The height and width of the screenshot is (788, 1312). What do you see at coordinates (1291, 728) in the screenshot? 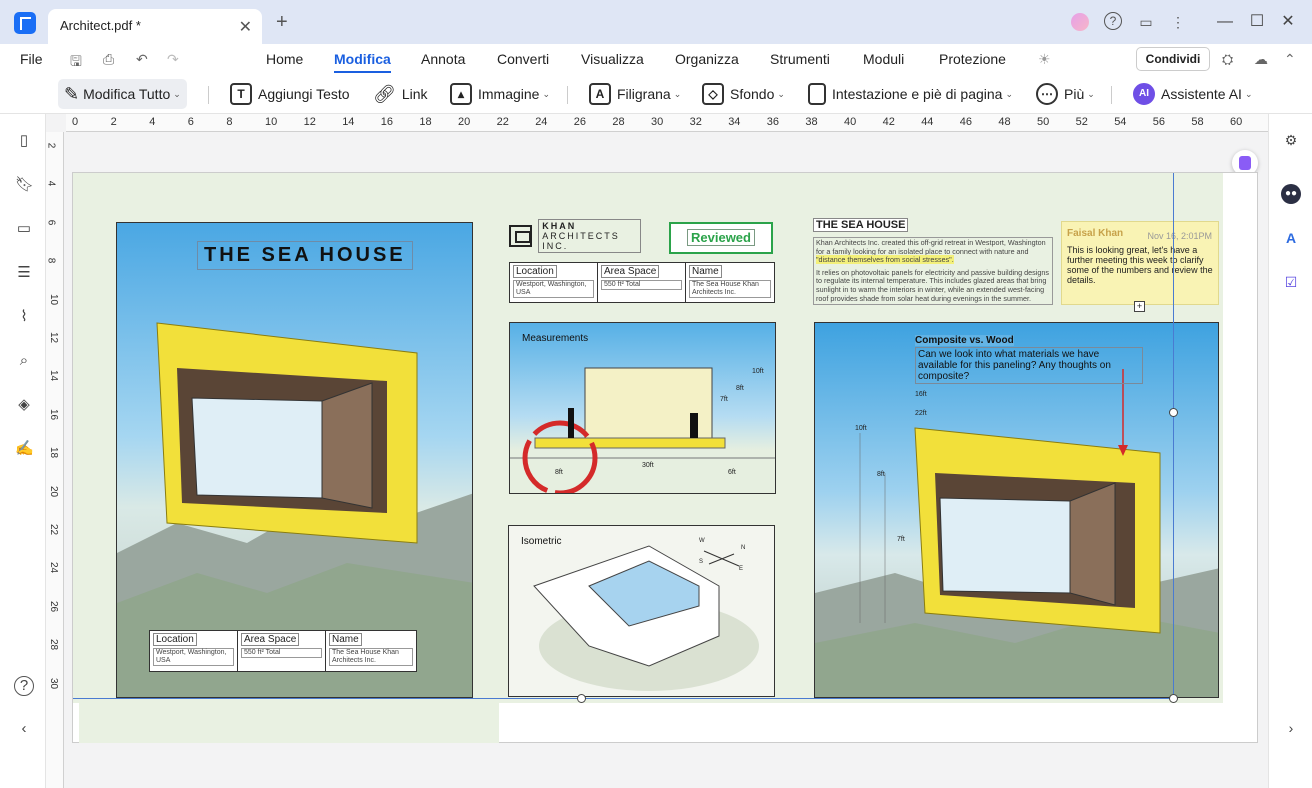
I see `expand-right-icon: ›` at bounding box center [1291, 728].